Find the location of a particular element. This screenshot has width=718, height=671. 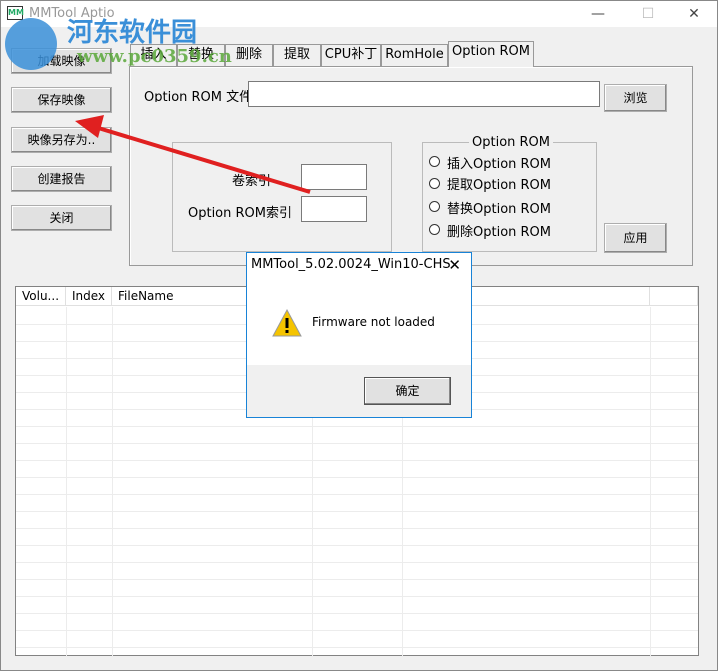

arrow-shaft is located at coordinates (202, 159).